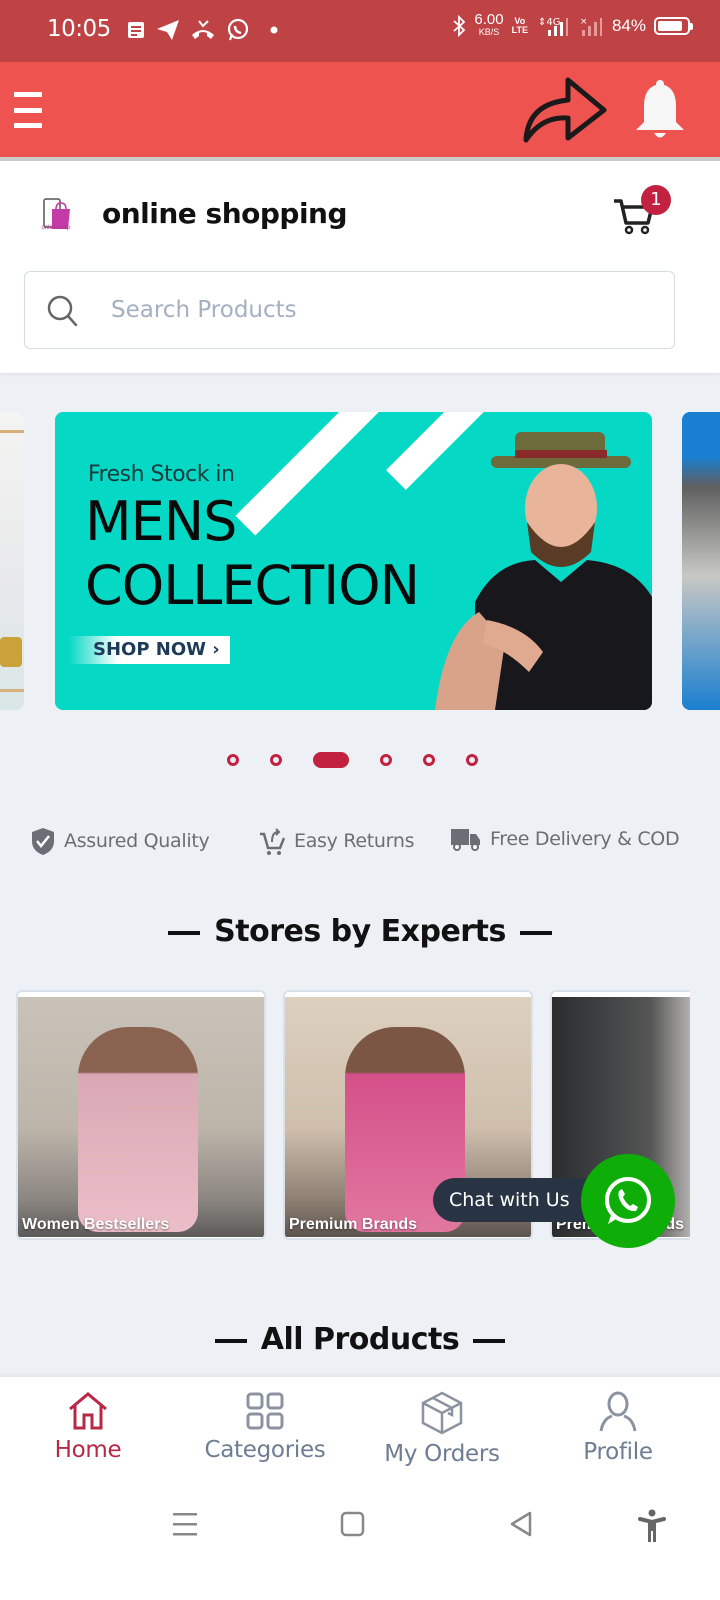 The height and width of the screenshot is (1600, 720). I want to click on battery-icon, so click(673, 26).